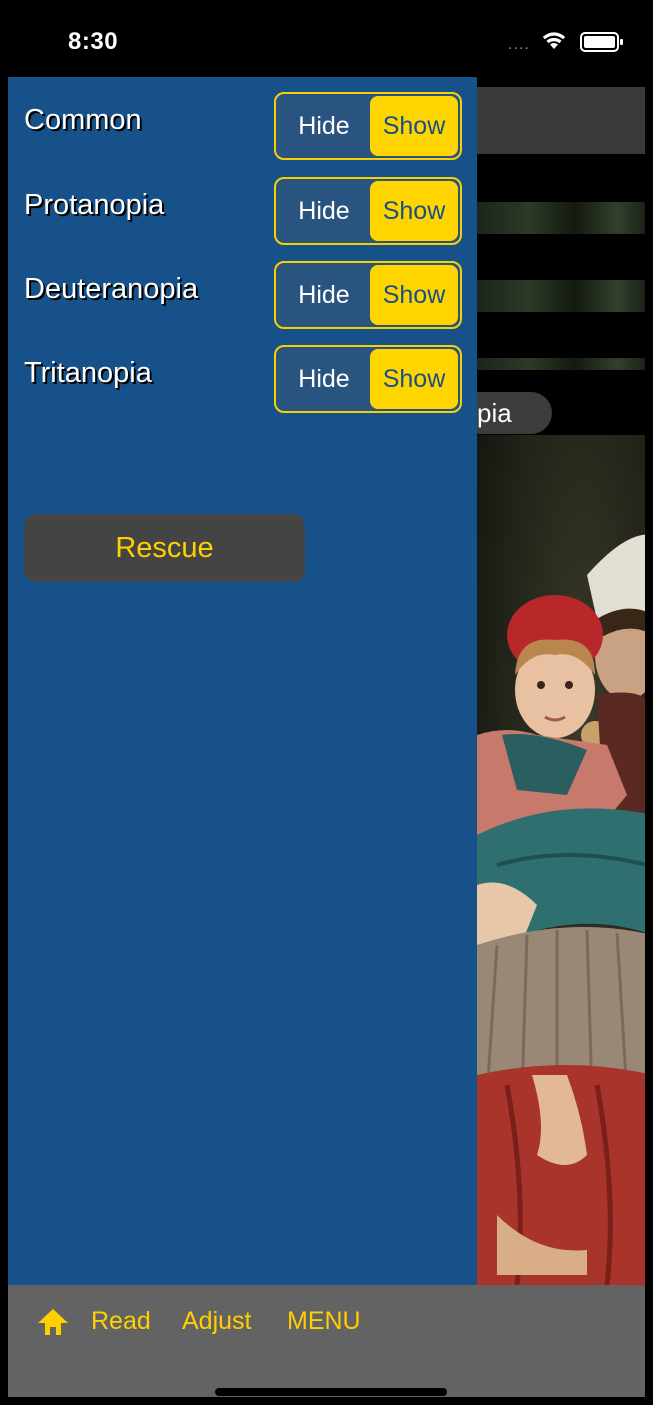 The height and width of the screenshot is (1405, 653). I want to click on toggle-label: Protanopia, so click(94, 205).